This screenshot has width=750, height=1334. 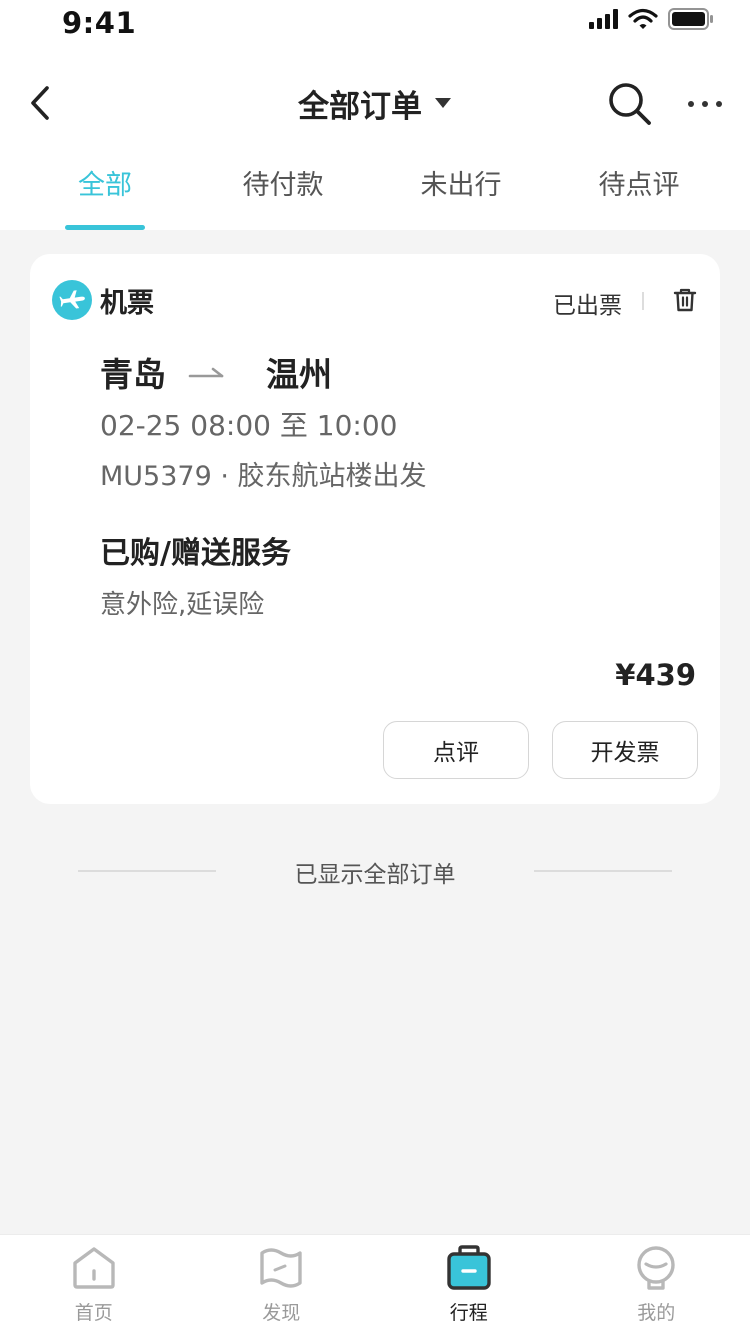 I want to click on tab-label: 待点评, so click(x=639, y=185).